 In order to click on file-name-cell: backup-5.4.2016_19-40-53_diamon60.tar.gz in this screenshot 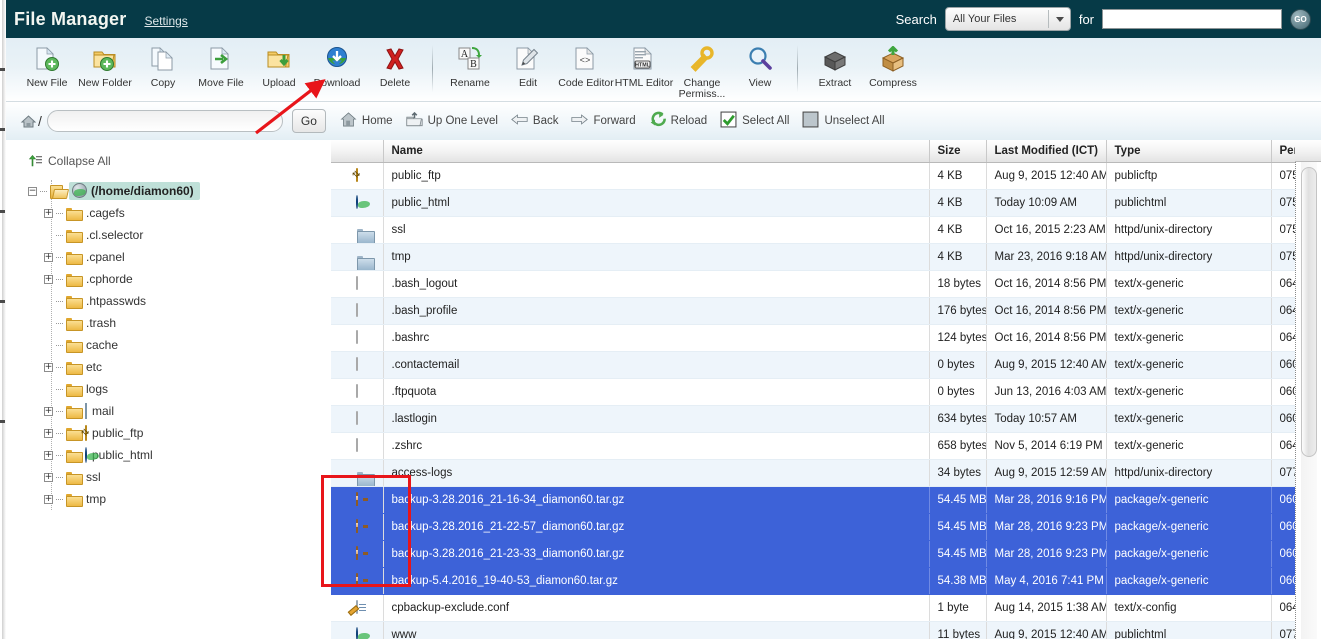, I will do `click(656, 581)`.